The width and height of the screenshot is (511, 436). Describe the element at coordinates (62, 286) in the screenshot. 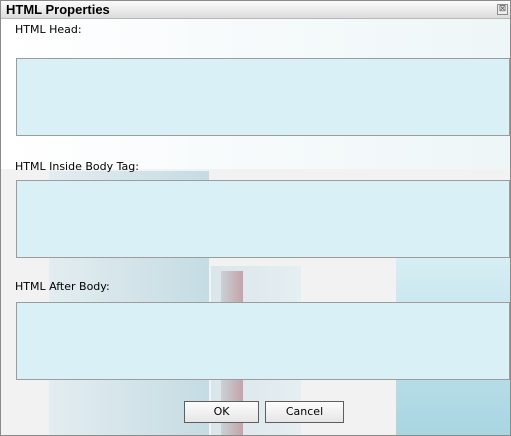

I see `html-after-body-label: HTML After Body:` at that location.